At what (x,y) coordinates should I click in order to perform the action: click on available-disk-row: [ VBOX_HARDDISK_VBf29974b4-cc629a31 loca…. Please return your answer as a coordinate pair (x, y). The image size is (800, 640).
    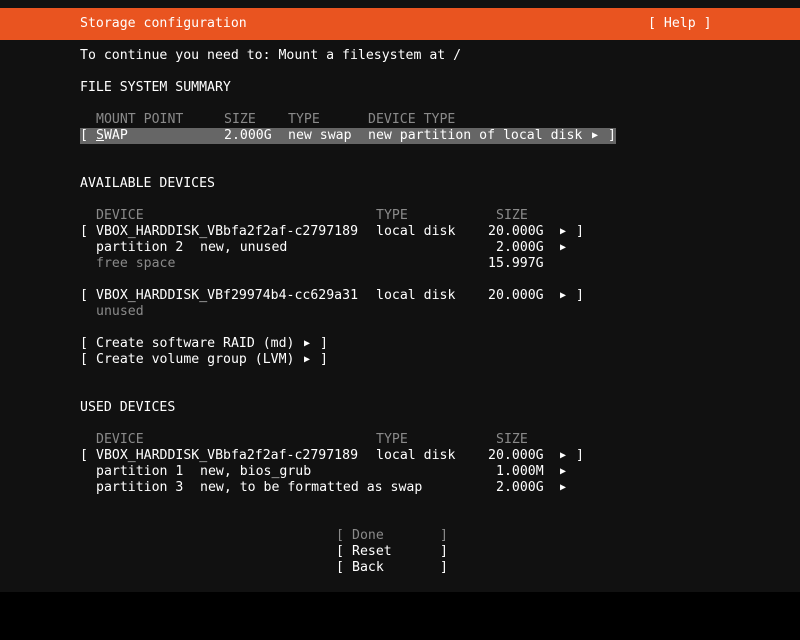
    Looking at the image, I should click on (340, 296).